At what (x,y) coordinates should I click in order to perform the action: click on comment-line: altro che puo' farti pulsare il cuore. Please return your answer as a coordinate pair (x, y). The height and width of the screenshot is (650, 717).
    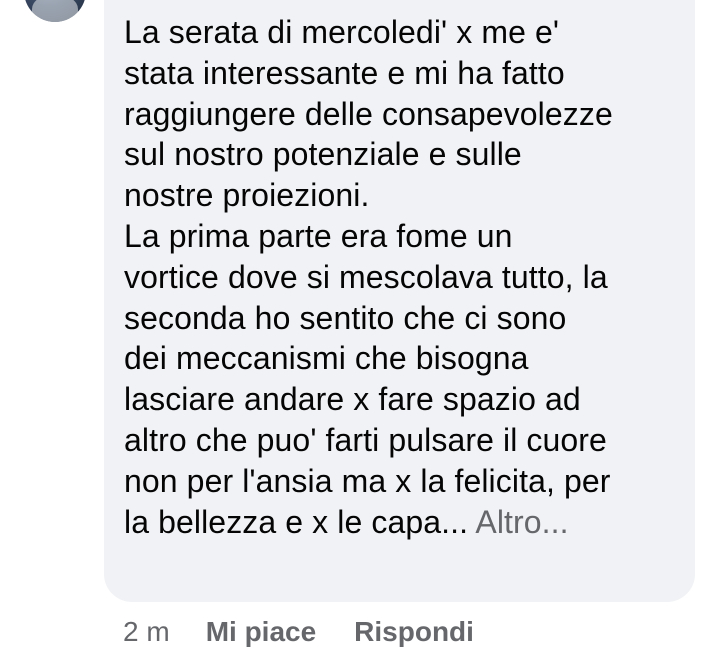
    Looking at the image, I should click on (365, 439).